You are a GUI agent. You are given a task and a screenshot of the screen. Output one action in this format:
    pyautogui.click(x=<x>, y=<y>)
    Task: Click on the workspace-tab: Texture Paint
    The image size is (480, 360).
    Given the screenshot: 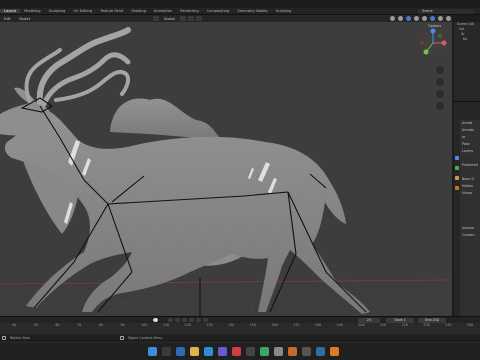 What is the action you would take?
    pyautogui.click(x=111, y=11)
    